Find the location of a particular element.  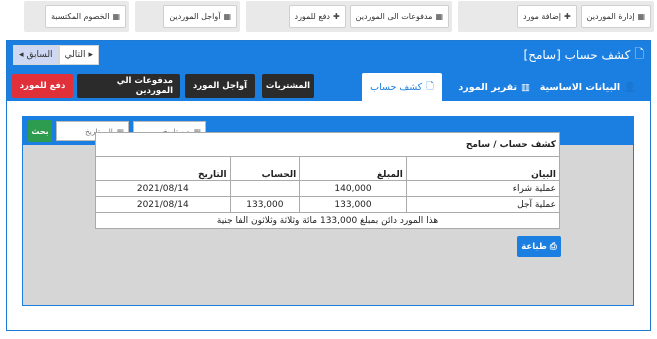

tab-basic-data-label: البيانات الاساسية is located at coordinates (580, 87).